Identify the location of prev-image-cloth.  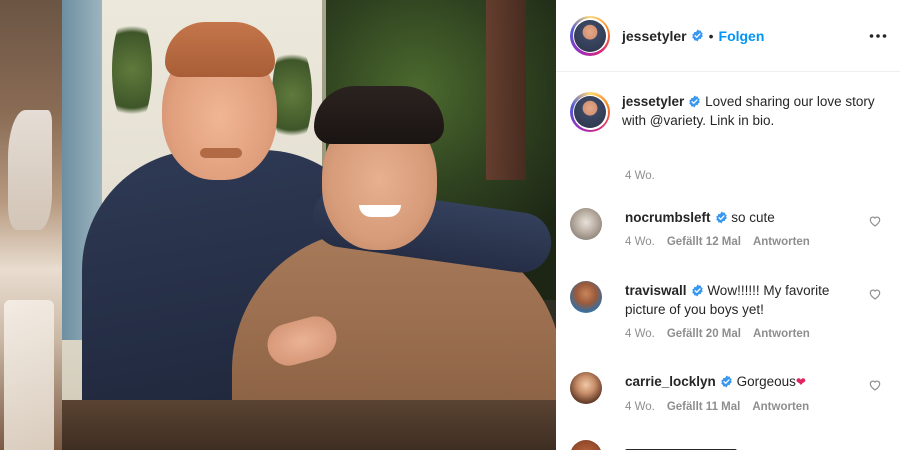
(30, 170).